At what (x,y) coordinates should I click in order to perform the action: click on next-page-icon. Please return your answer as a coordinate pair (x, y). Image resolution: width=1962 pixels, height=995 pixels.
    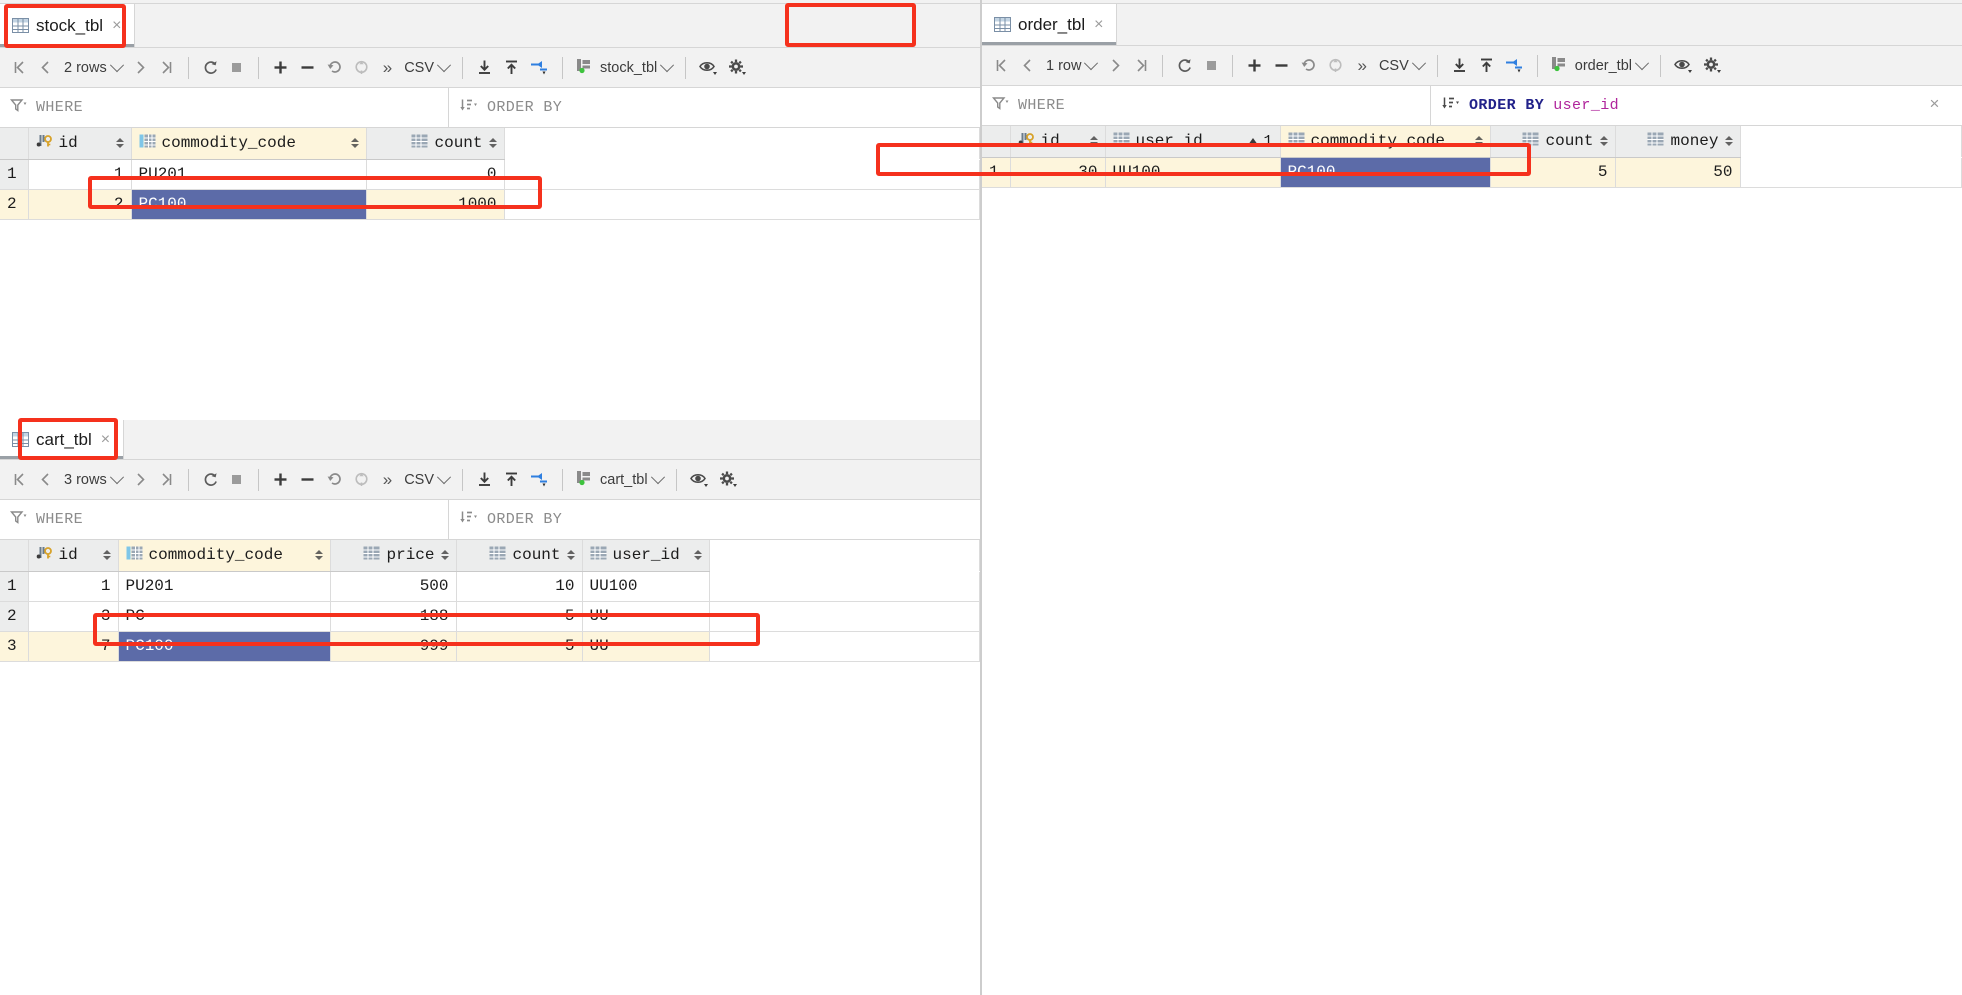
    Looking at the image, I should click on (141, 68).